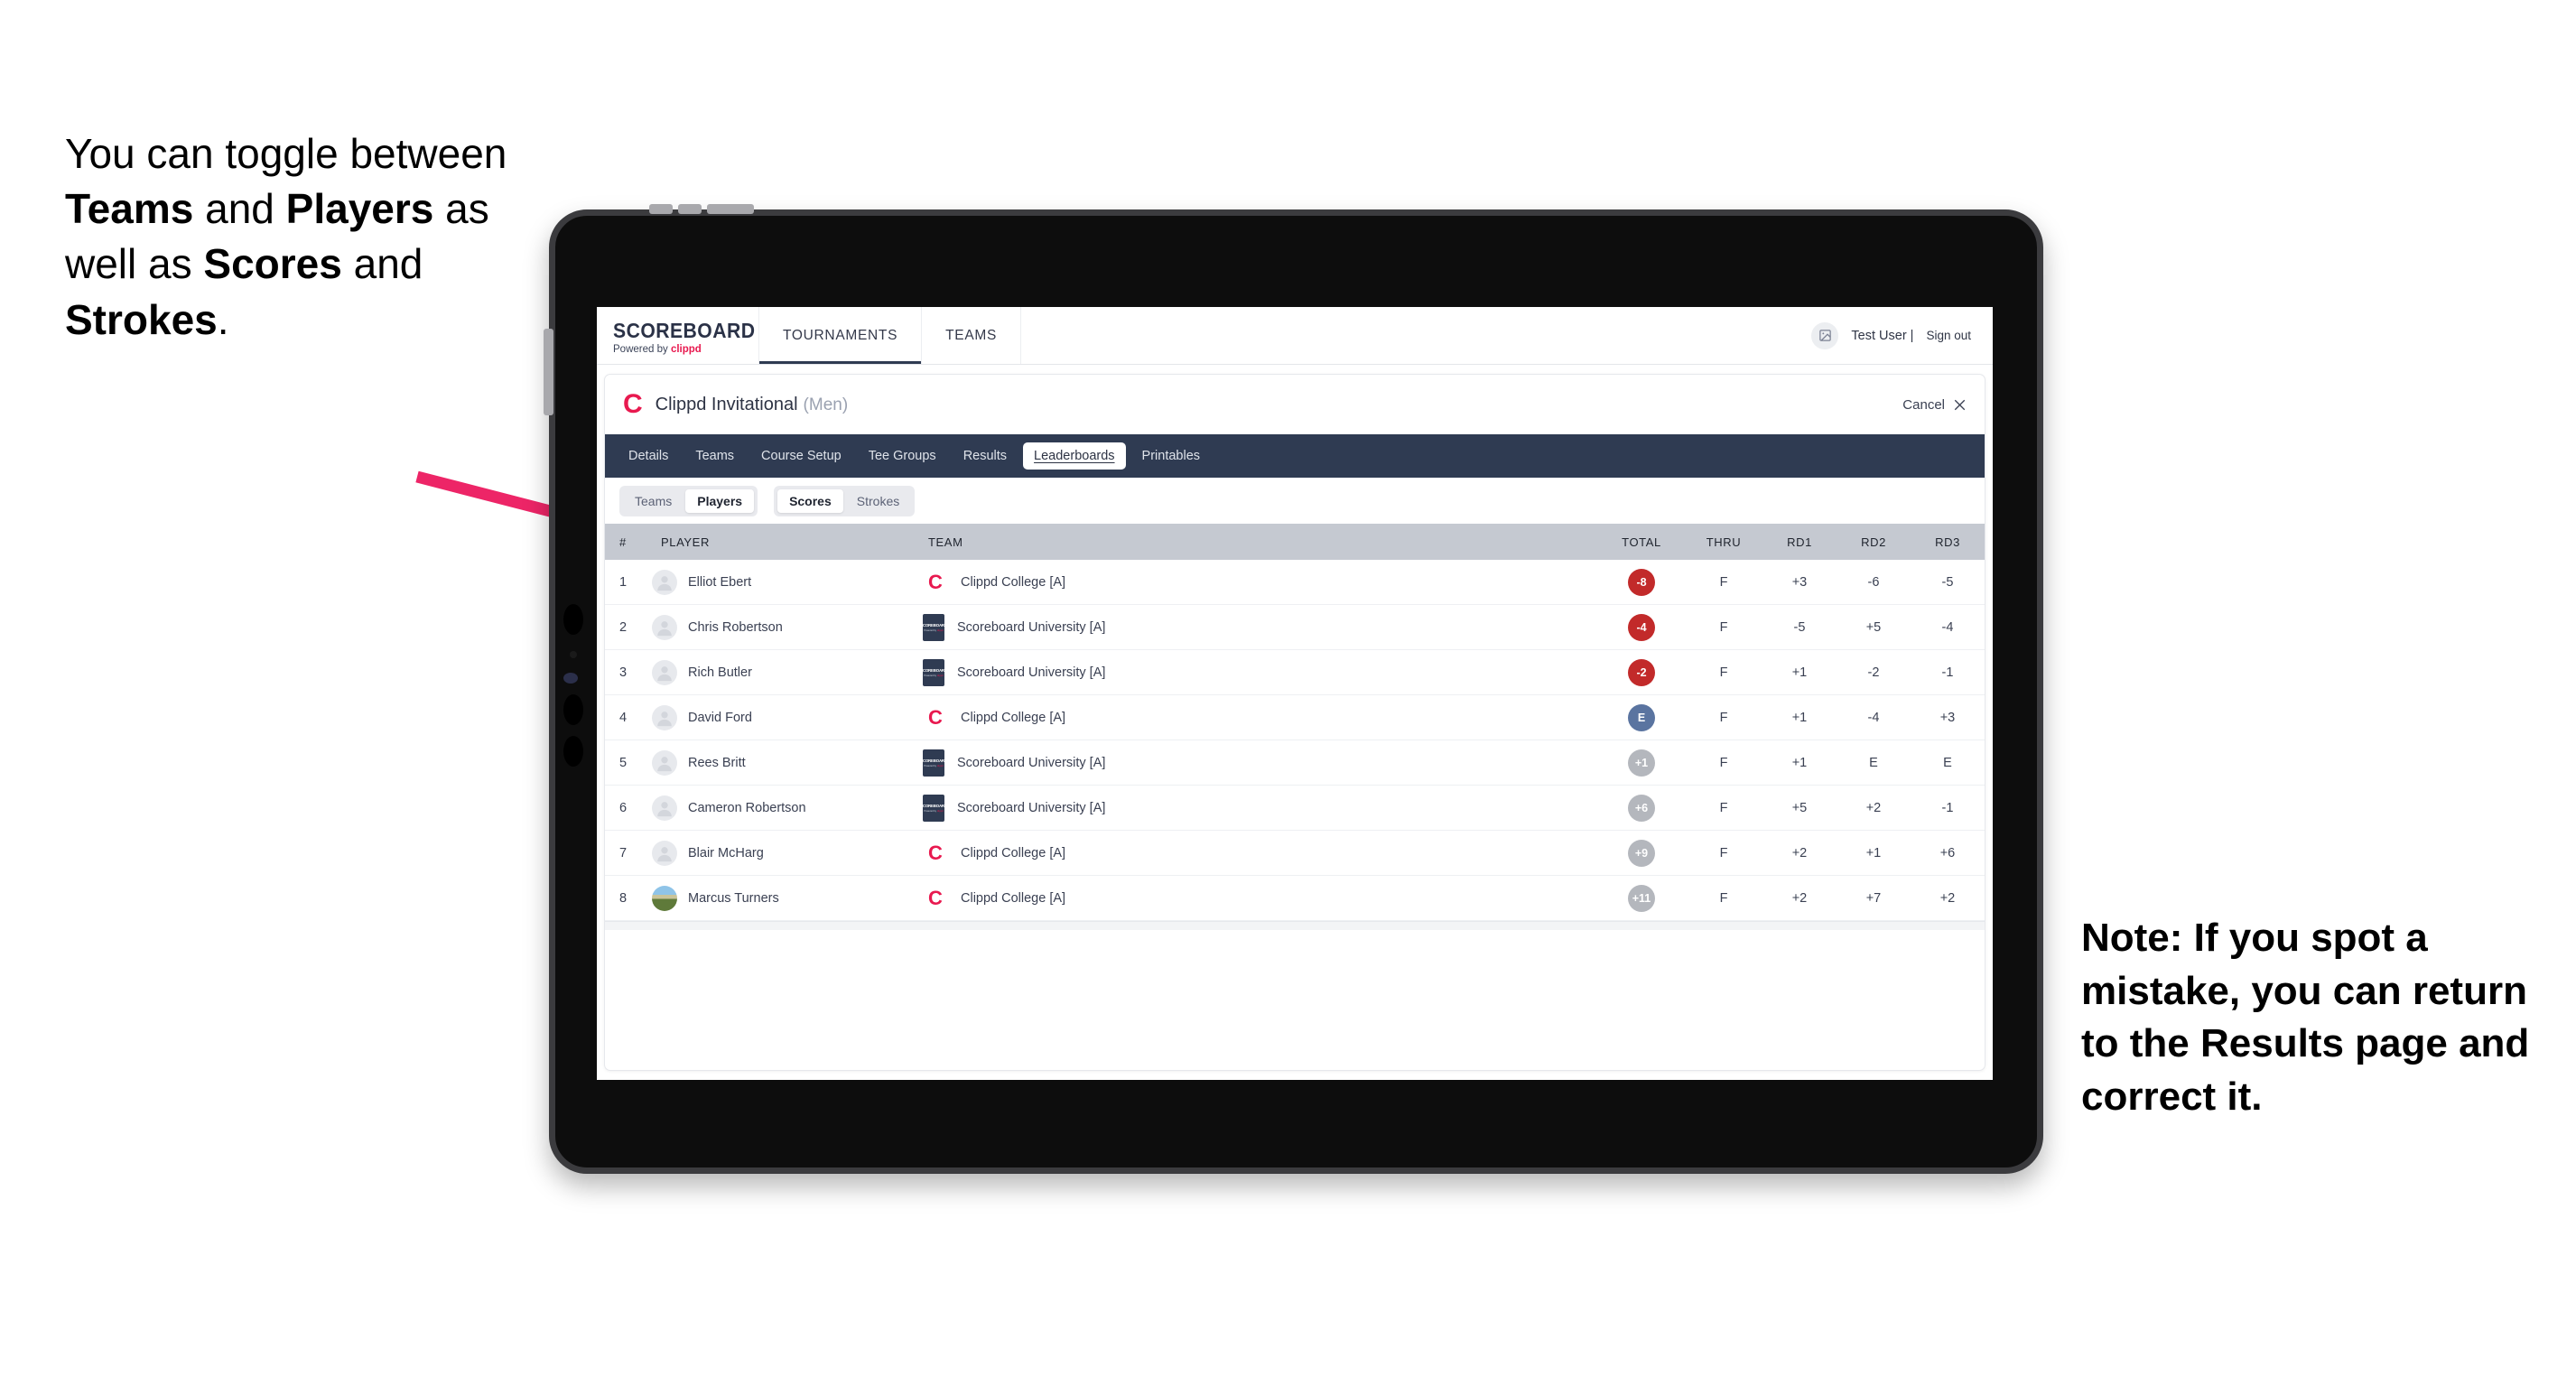  What do you see at coordinates (787, 717) in the screenshot?
I see `row-player: David Ford` at bounding box center [787, 717].